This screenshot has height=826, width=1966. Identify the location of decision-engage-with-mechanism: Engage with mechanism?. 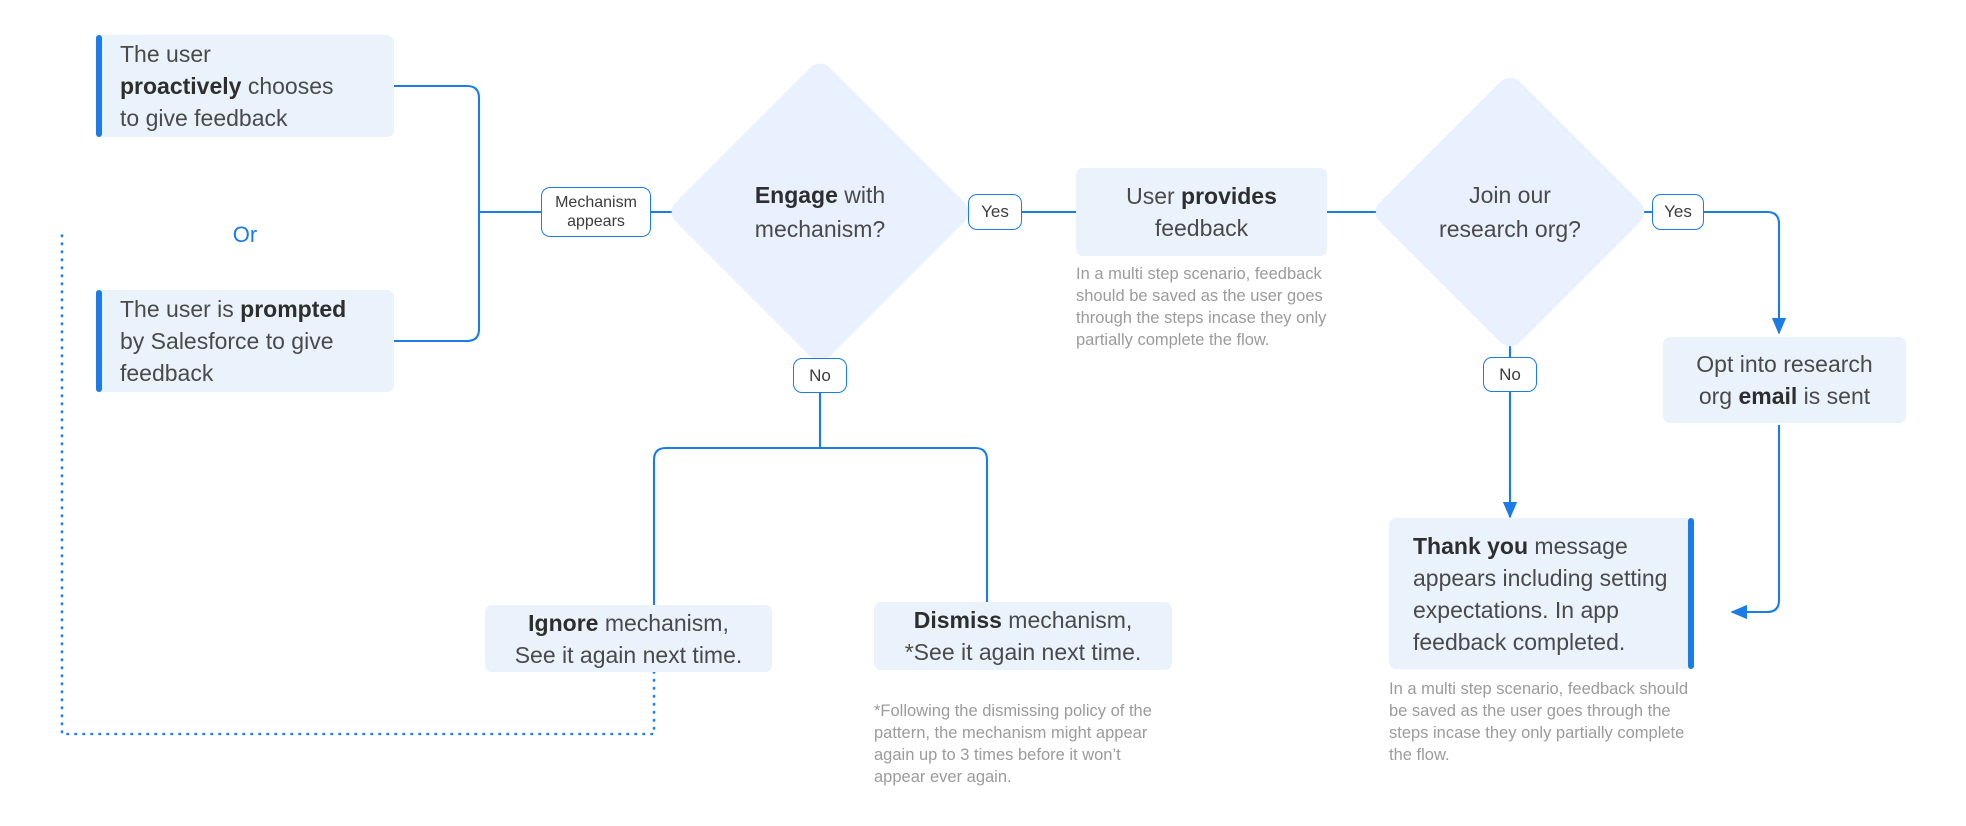
(820, 212).